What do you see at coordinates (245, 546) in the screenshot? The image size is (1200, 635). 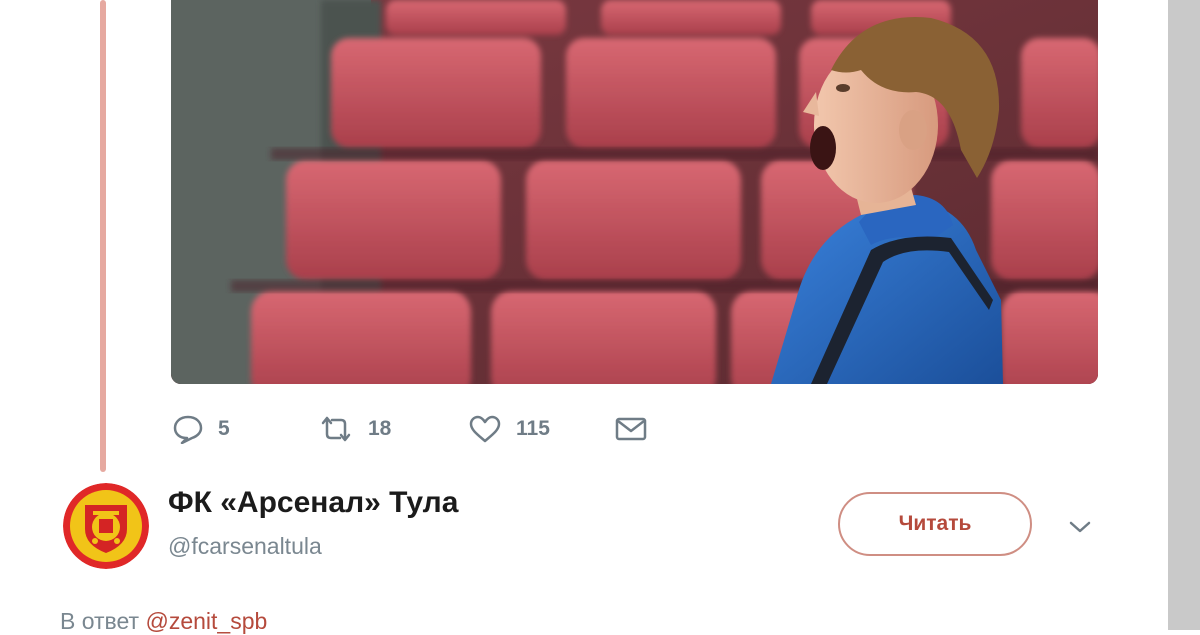 I see `user-handle: @fcarsenaltula` at bounding box center [245, 546].